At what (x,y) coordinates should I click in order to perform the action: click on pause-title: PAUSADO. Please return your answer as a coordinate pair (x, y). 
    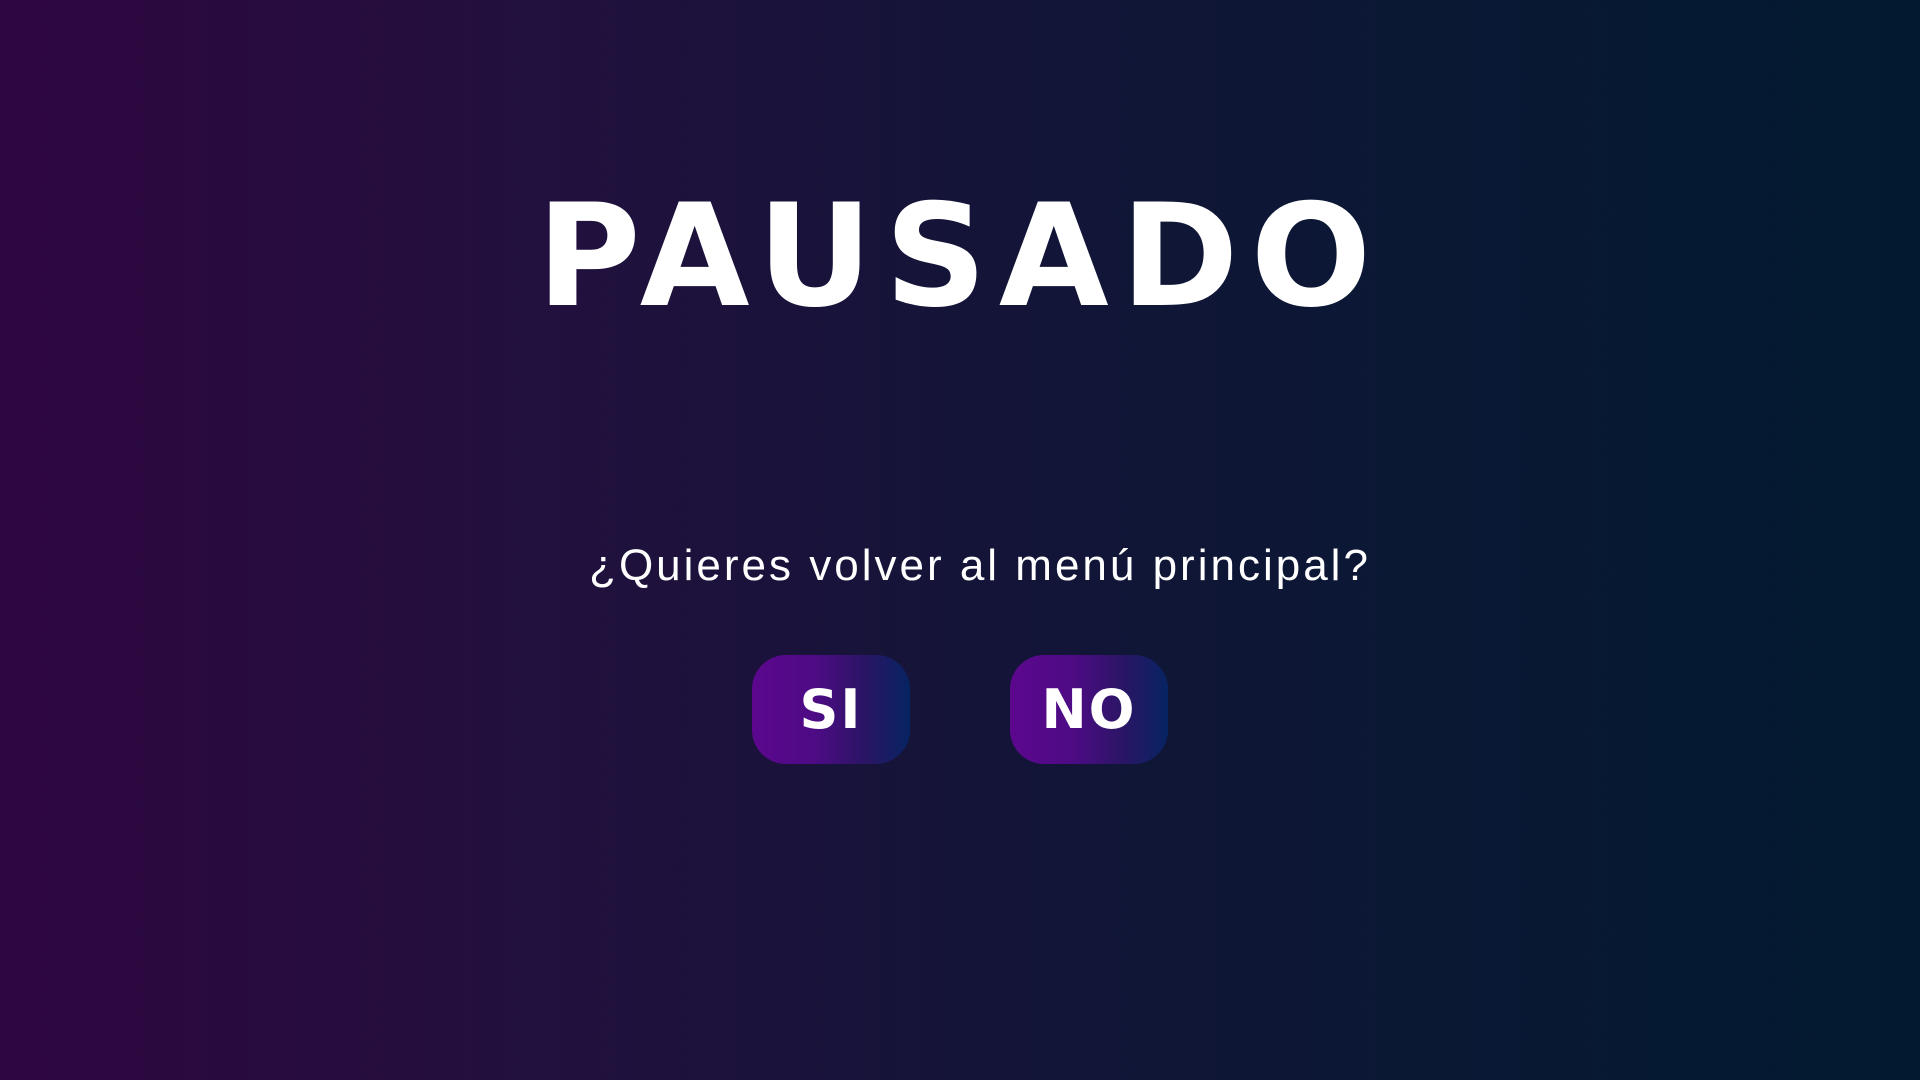
    Looking at the image, I should click on (960, 256).